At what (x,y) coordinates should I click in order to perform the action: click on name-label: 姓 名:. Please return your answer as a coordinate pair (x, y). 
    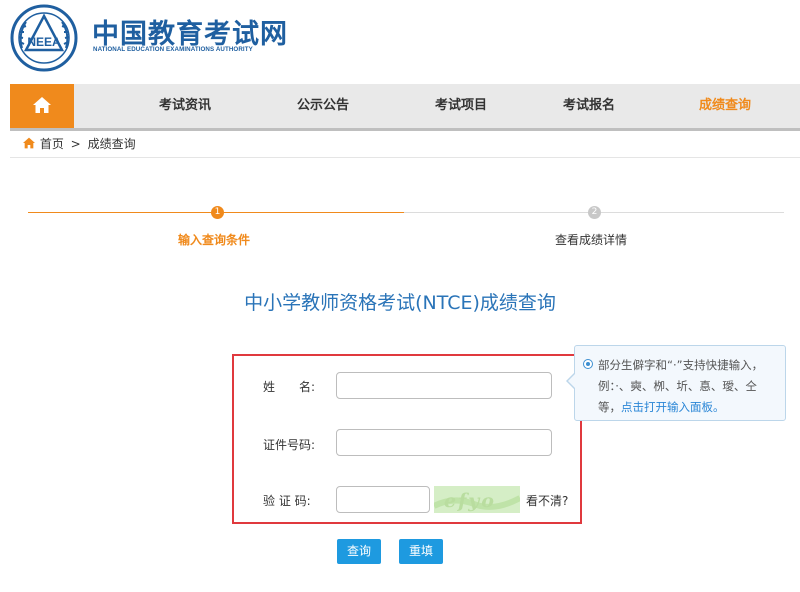
    Looking at the image, I should click on (289, 387).